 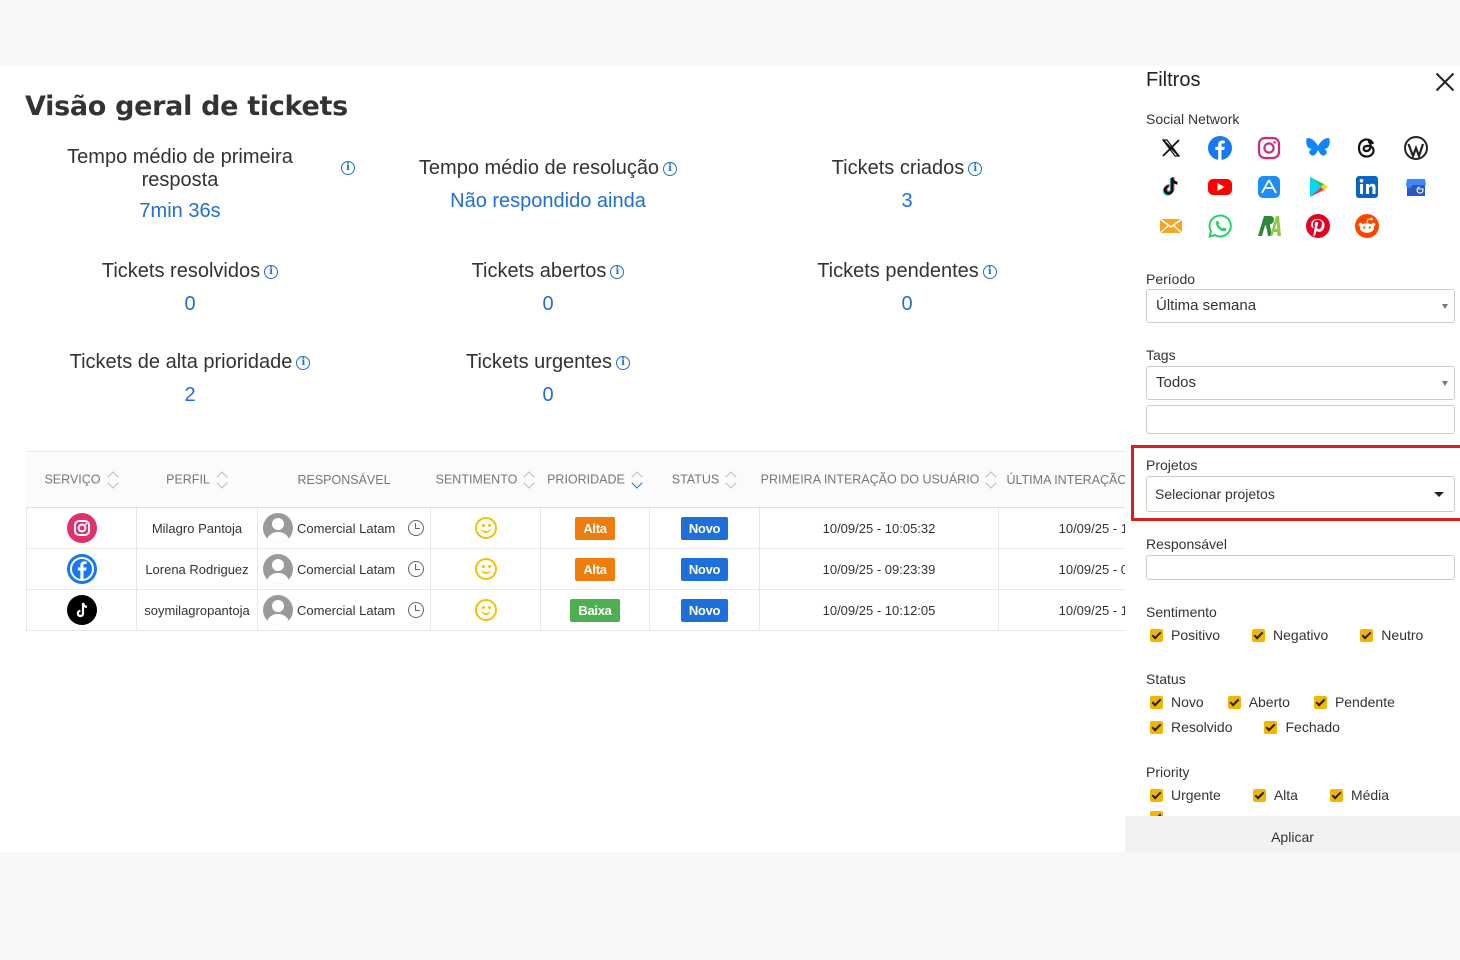 I want to click on reddit-icon, so click(x=1367, y=226).